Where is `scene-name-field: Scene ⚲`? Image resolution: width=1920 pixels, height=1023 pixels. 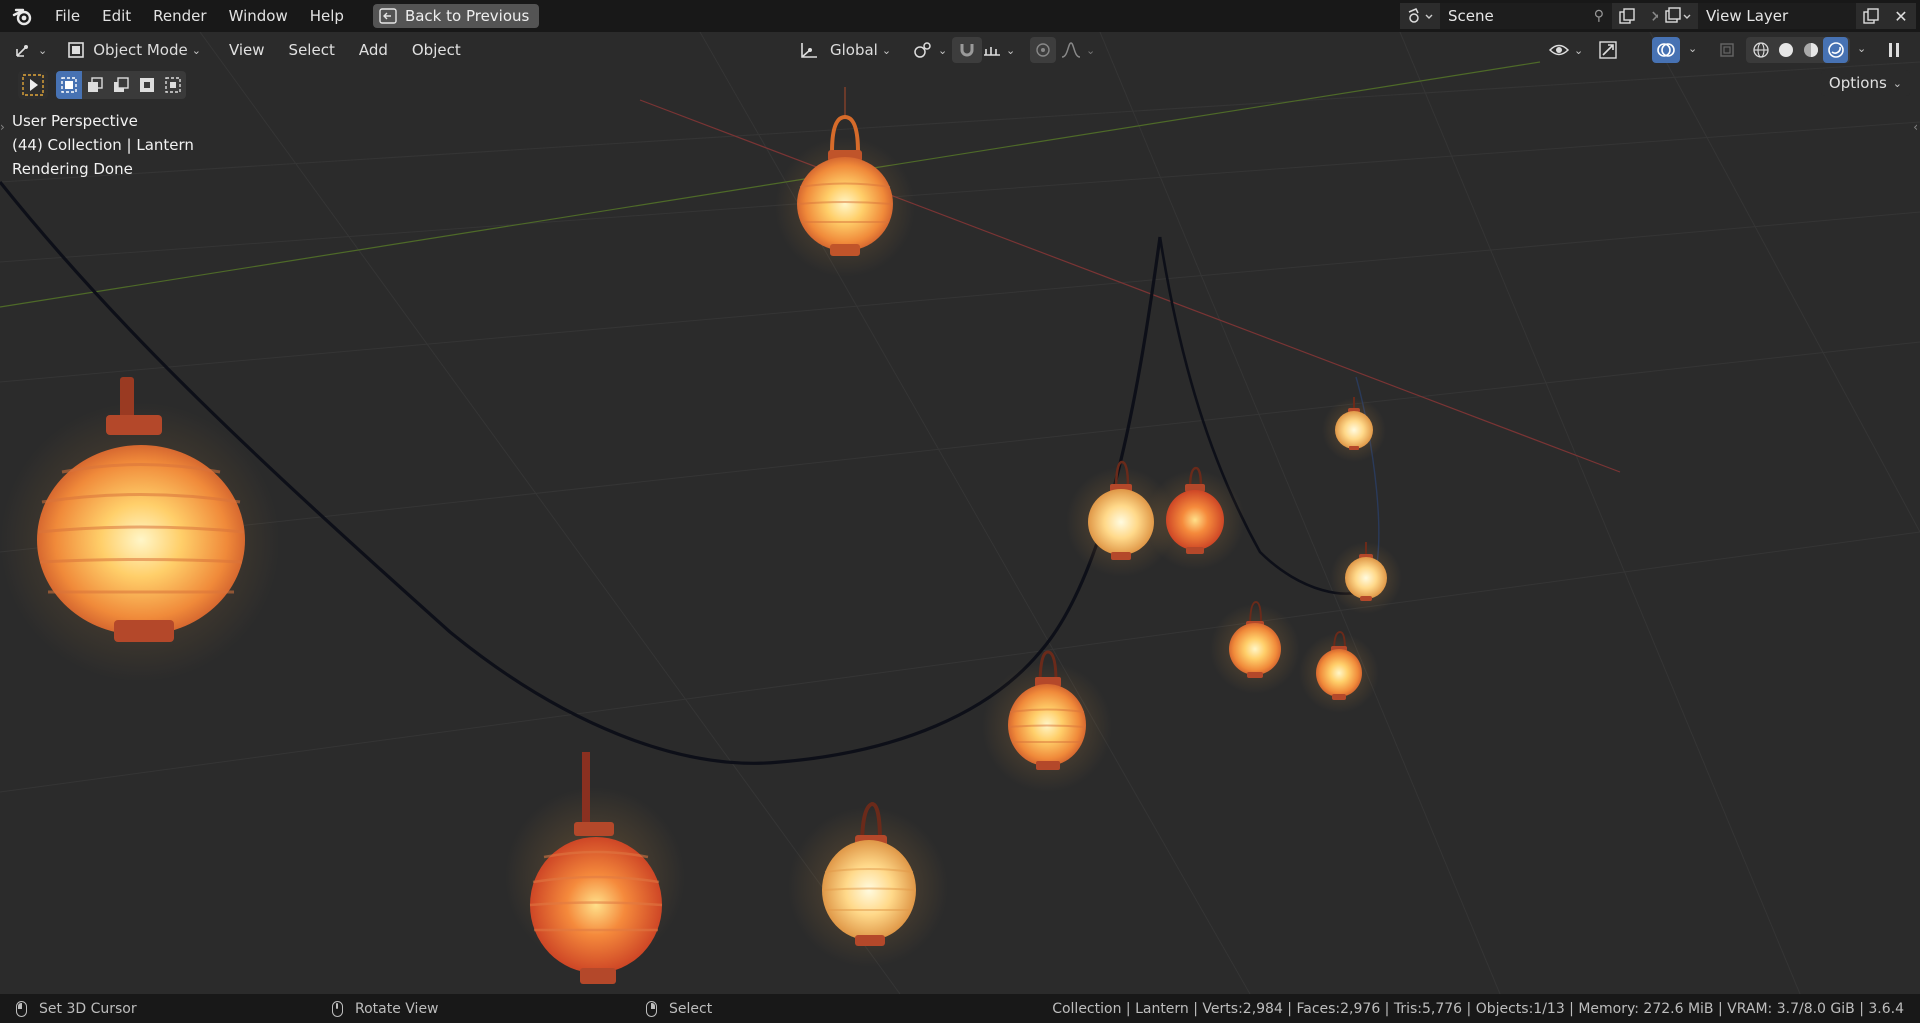
scene-name-field: Scene ⚲ is located at coordinates (1526, 16).